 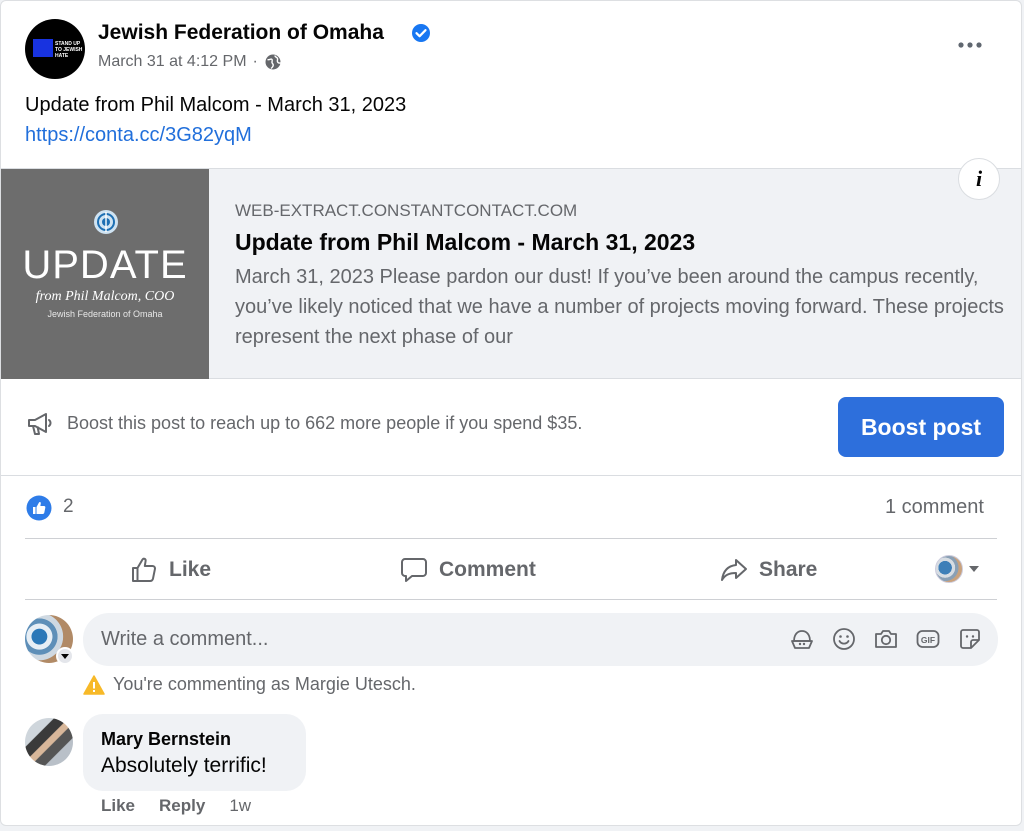 What do you see at coordinates (414, 570) in the screenshot?
I see `speech-bubble-icon` at bounding box center [414, 570].